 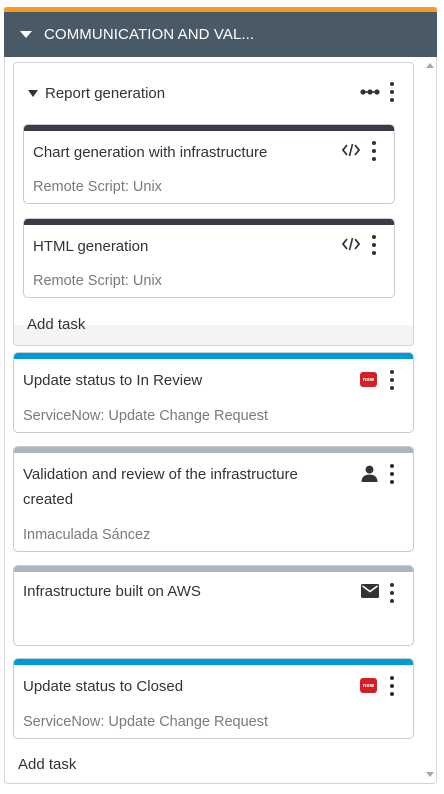 I want to click on group-more-horizontal-icon, so click(x=370, y=92).